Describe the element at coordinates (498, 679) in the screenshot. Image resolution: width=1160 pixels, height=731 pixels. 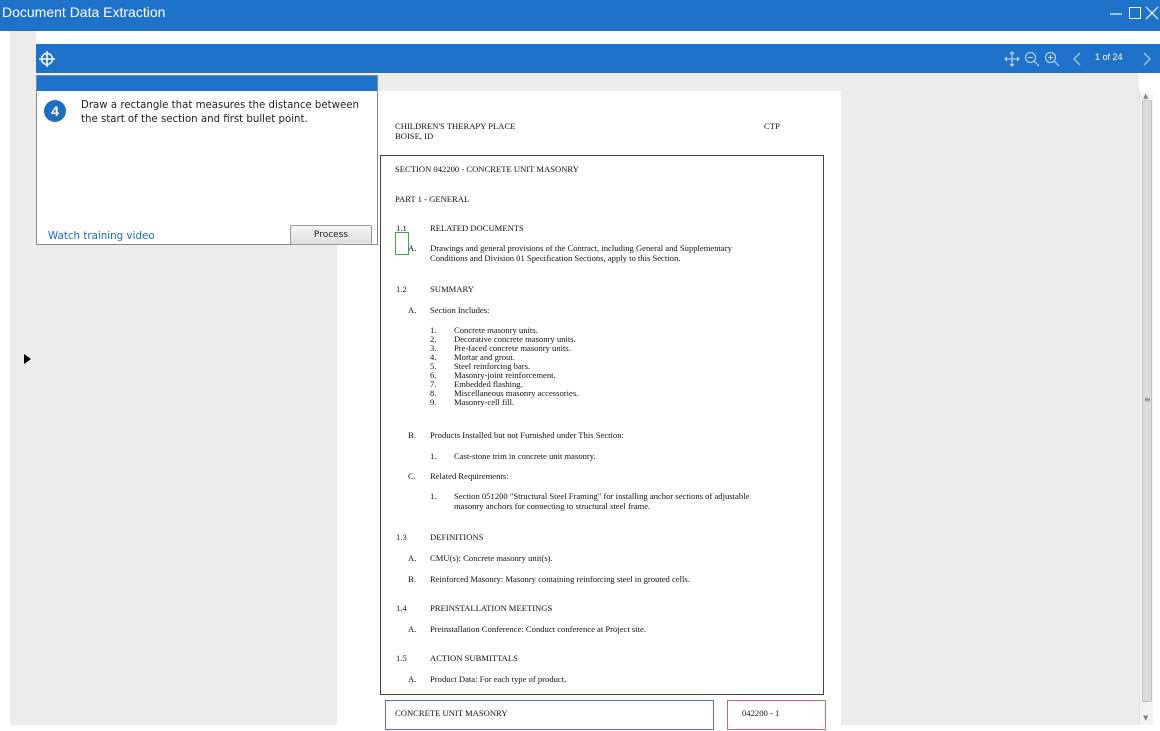
I see `paragraph-text: Product Data: For each type of product.` at that location.